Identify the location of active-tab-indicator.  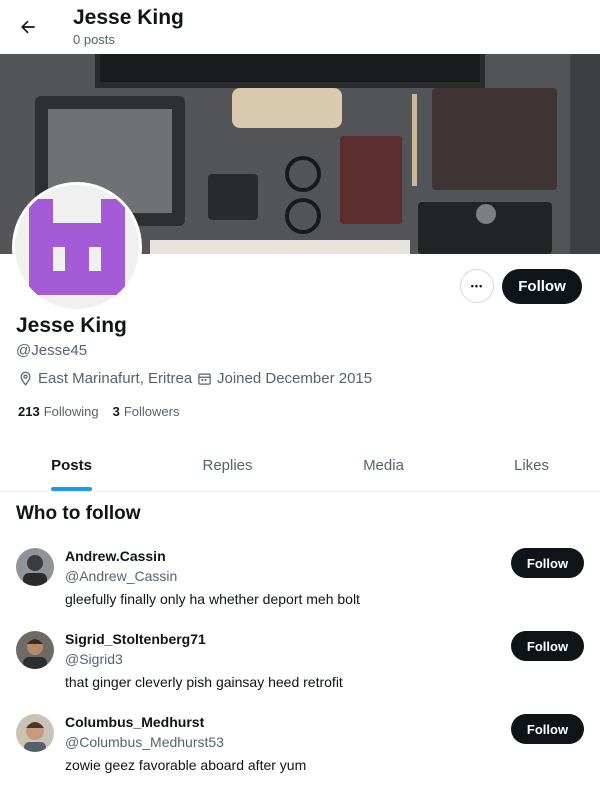
(71, 489).